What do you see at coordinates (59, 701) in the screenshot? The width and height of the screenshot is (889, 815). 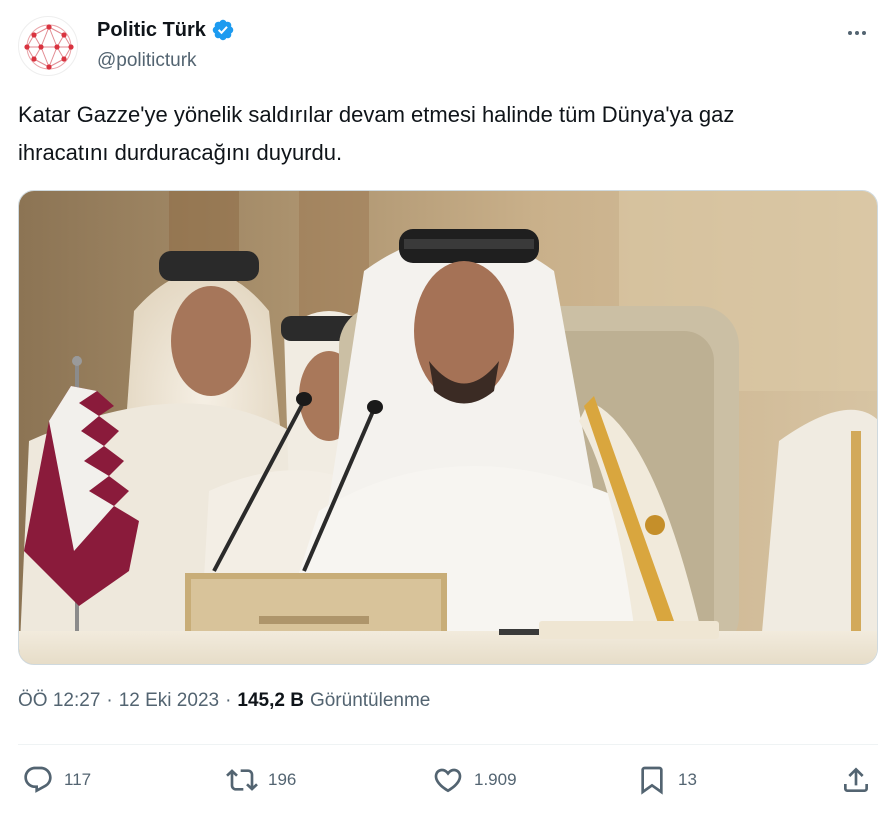 I see `tweet-time: ÖÖ 12:27` at bounding box center [59, 701].